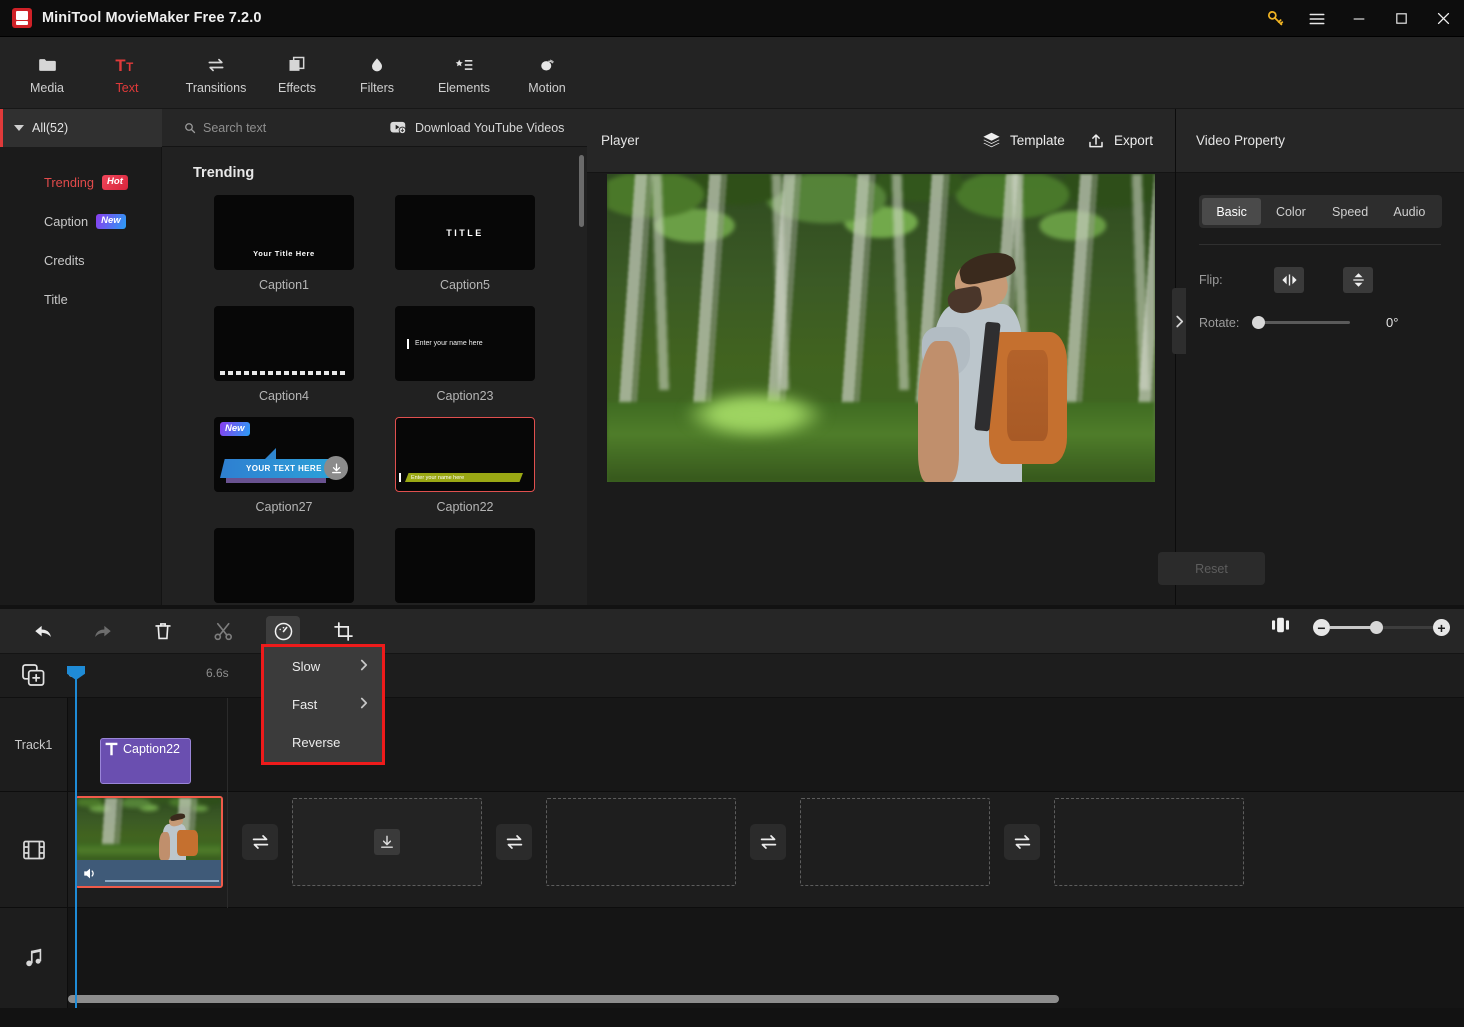  What do you see at coordinates (563, 999) in the screenshot?
I see `timeline-horizontal-scrollbar` at bounding box center [563, 999].